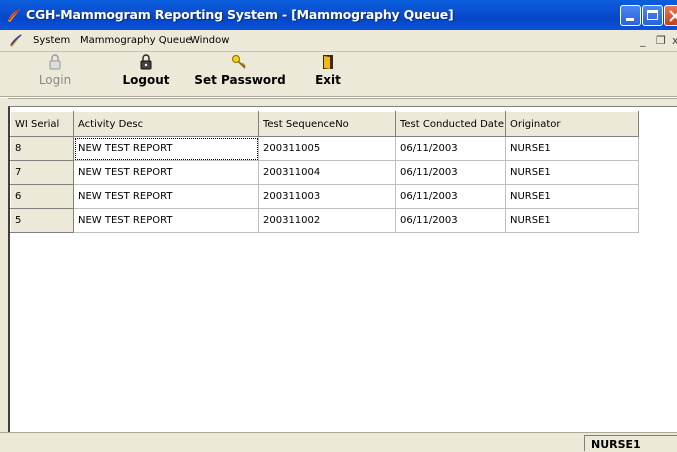 The height and width of the screenshot is (452, 677). Describe the element at coordinates (328, 62) in the screenshot. I see `door-exit-icon` at that location.